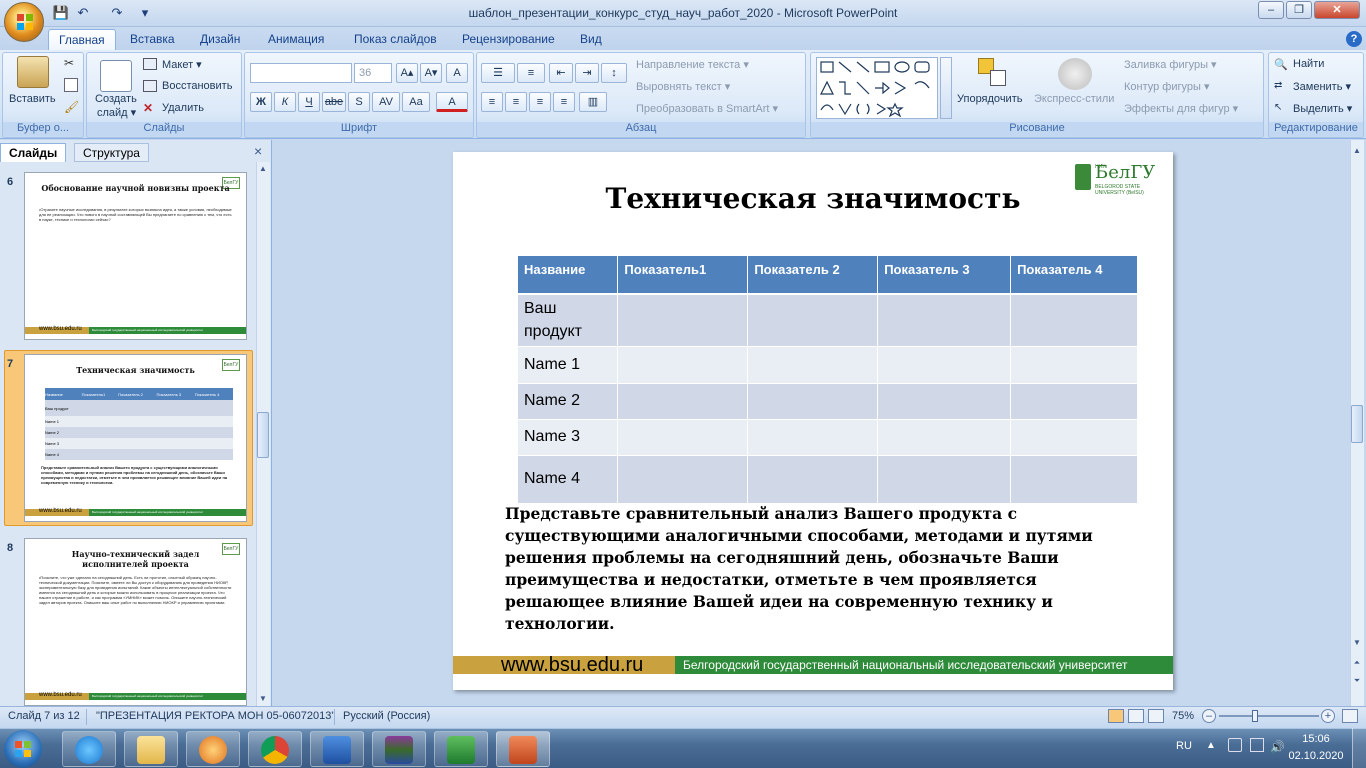 This screenshot has width=1366, height=768. Describe the element at coordinates (1299, 10) in the screenshot. I see `maximize-button: ❐` at that location.